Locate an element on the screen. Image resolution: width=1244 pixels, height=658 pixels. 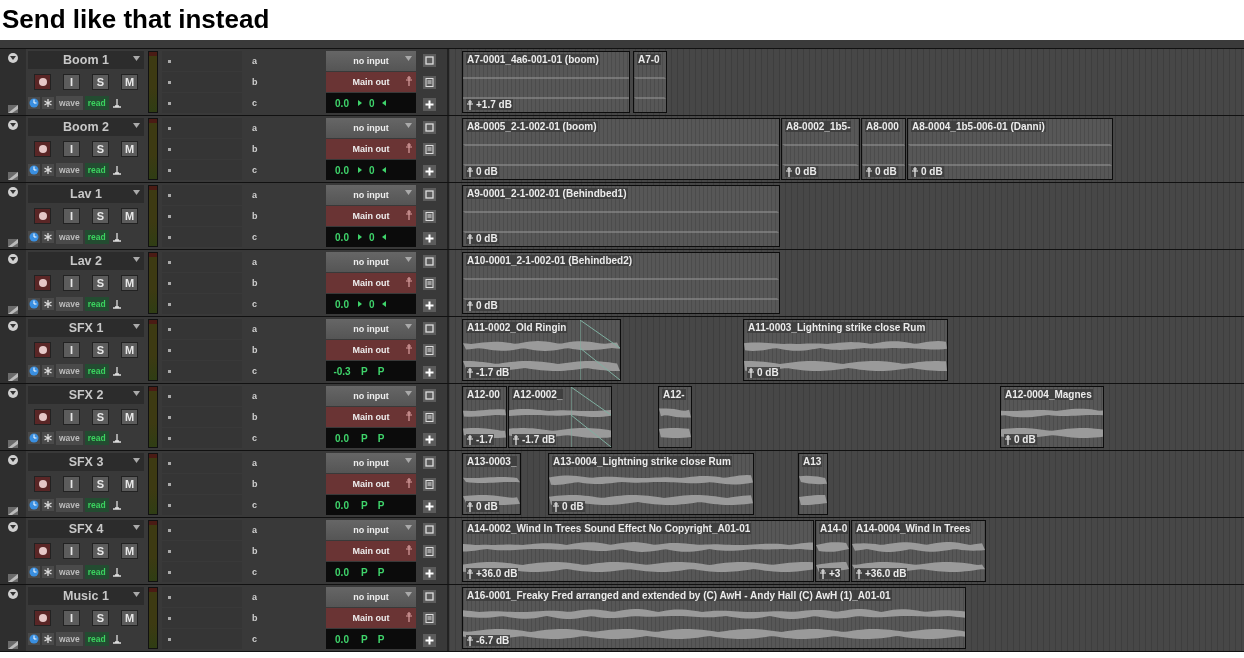
track-name-field: Lav 1 is located at coordinates (86, 194).